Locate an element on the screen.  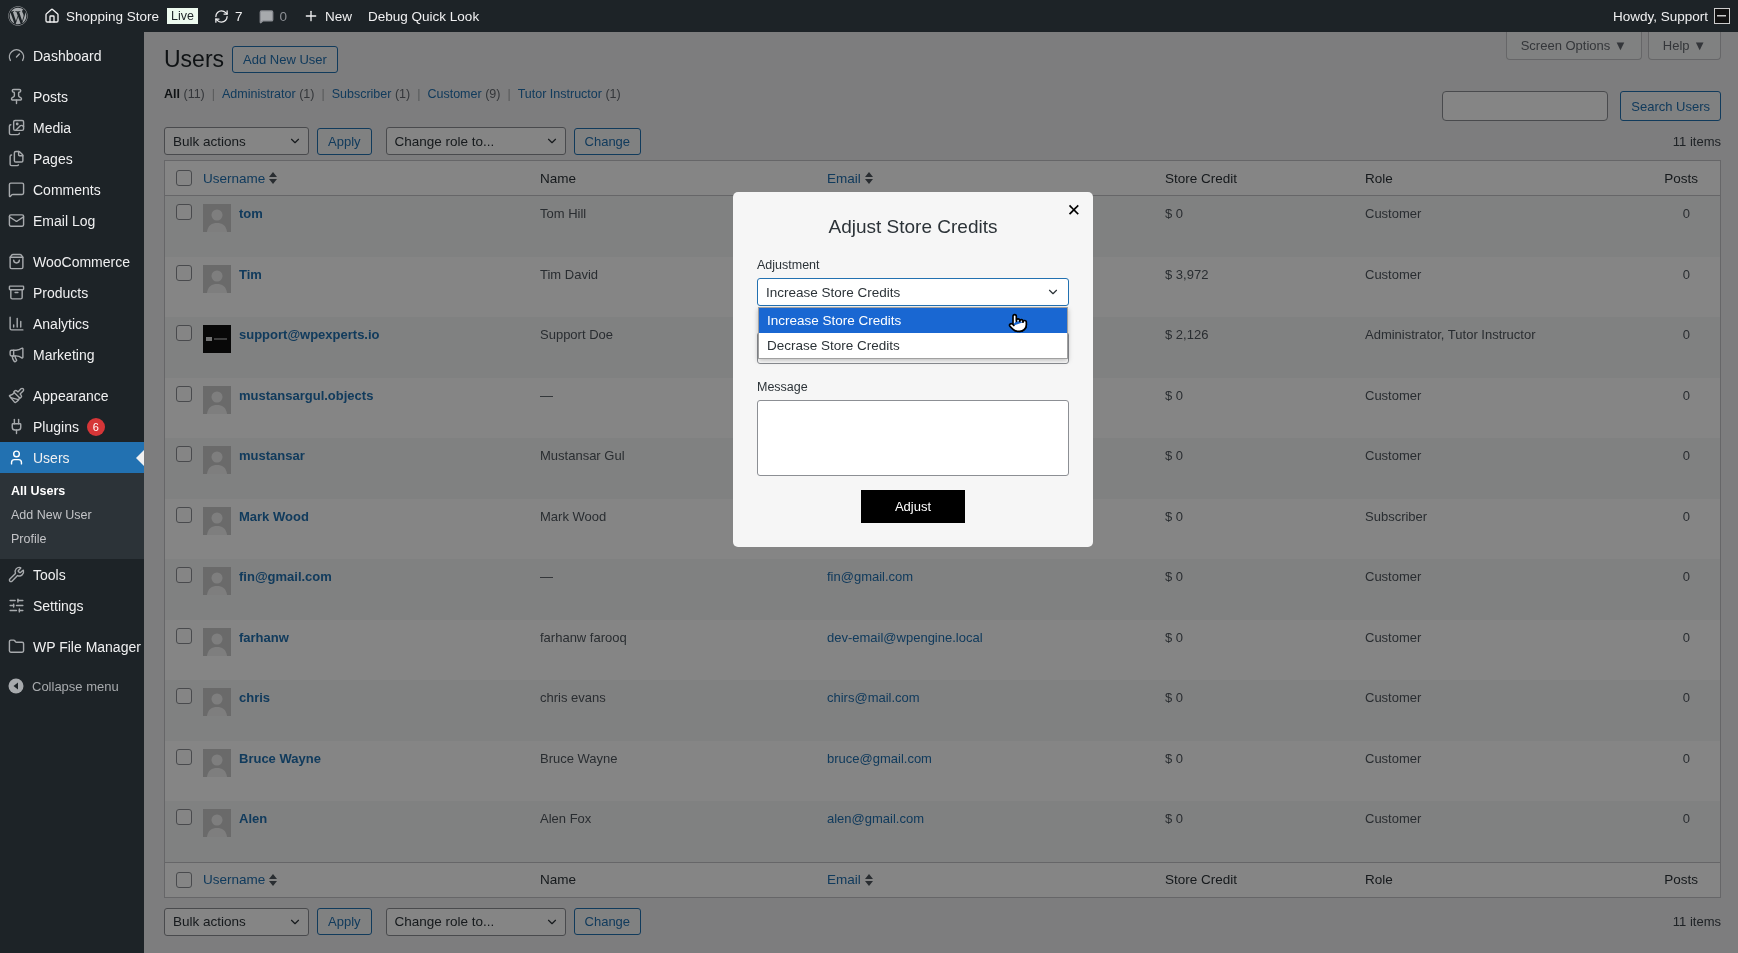
mailto-link: chirs@mail.com is located at coordinates (873, 697).